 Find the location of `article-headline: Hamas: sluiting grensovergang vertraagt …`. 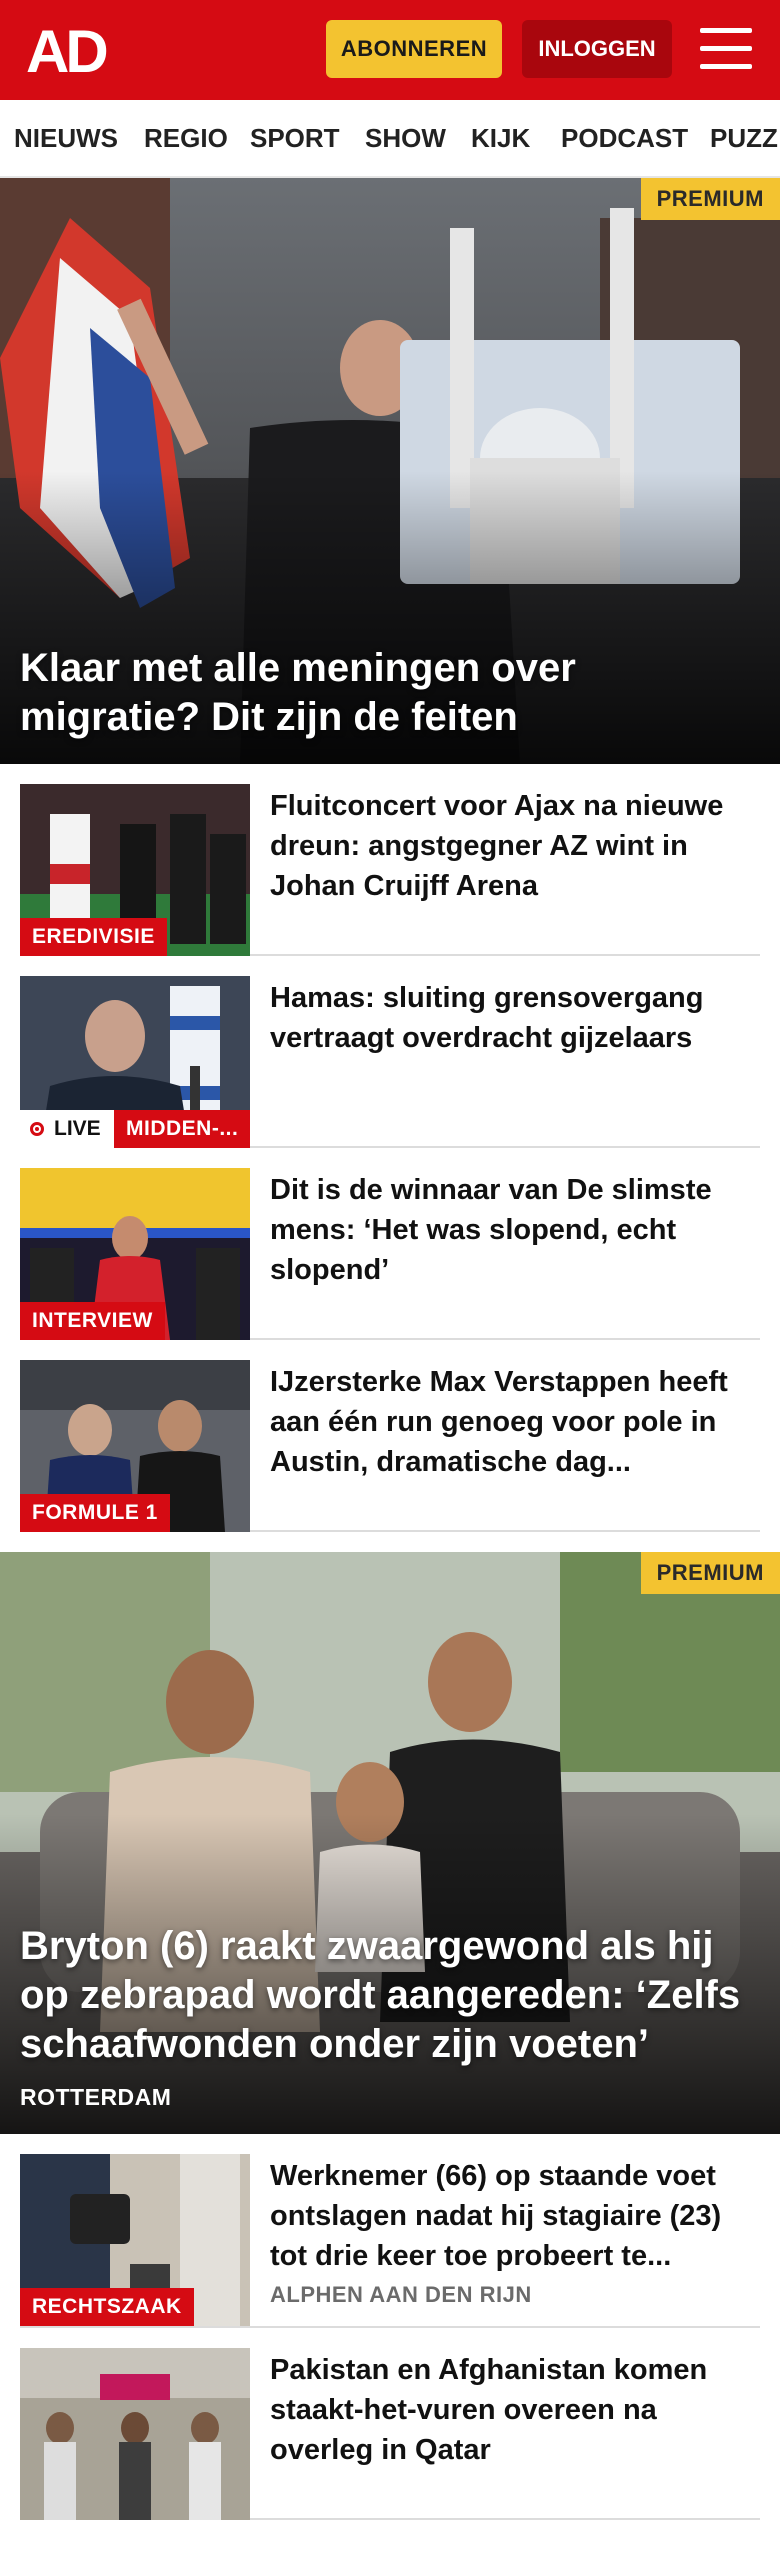

article-headline: Hamas: sluiting grensovergang vertraagt … is located at coordinates (515, 1018).